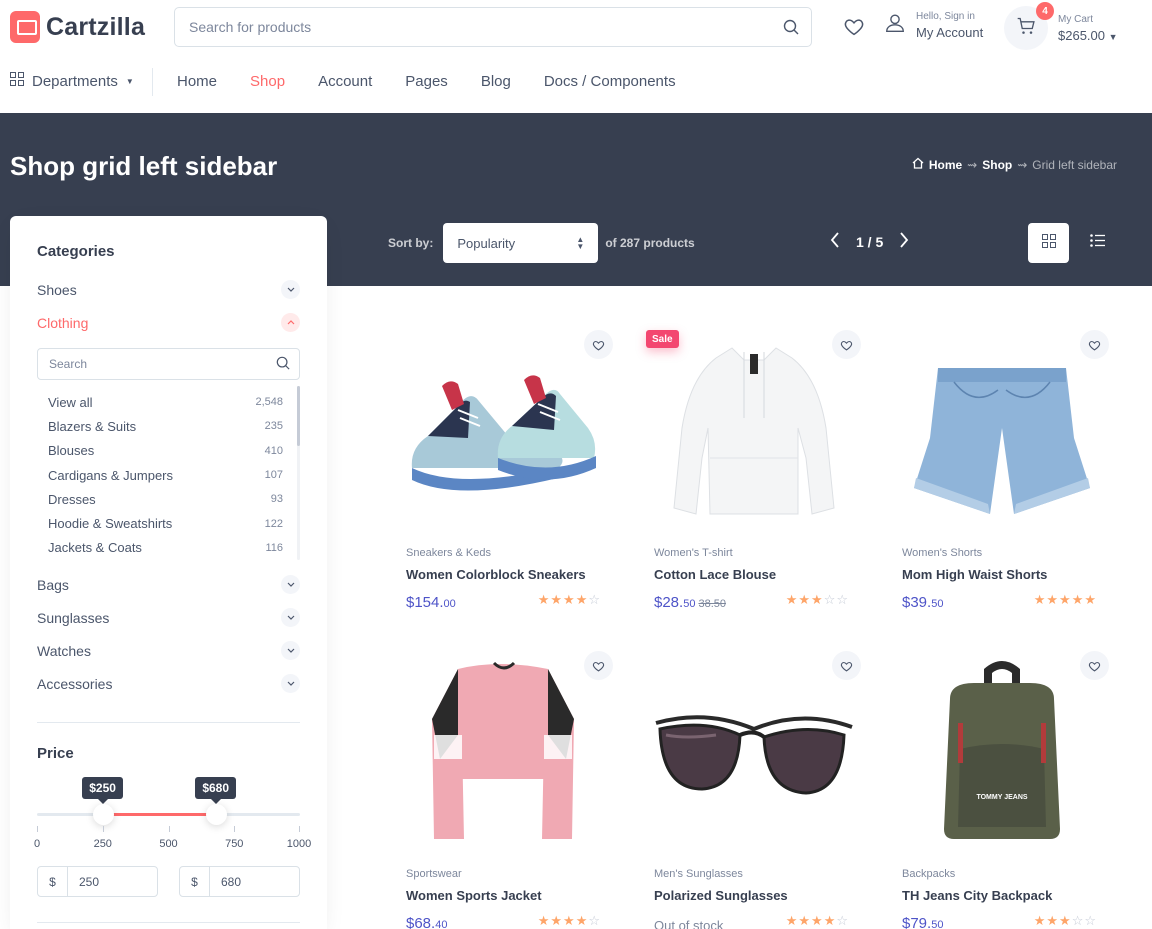  What do you see at coordinates (165, 523) in the screenshot?
I see `subcategory-item: Hoodie & Sweatshirts 122` at bounding box center [165, 523].